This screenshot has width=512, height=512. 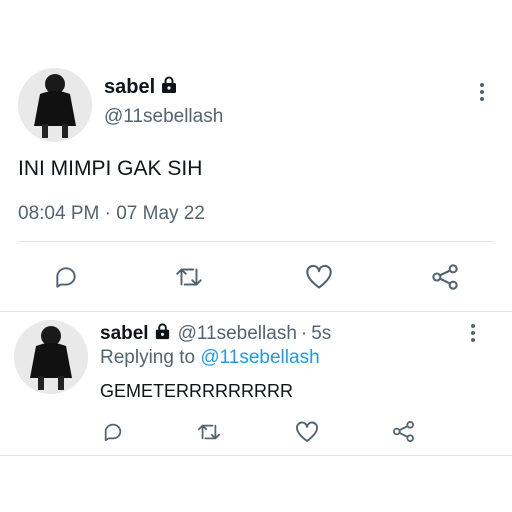 I want to click on main-timestamp: 08:04 PM · 07 May 22, so click(x=111, y=214).